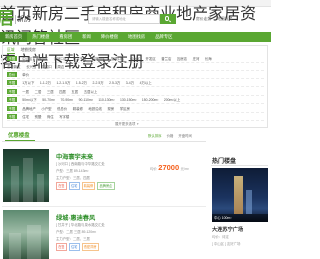 Image resolution: width=320 pixels, height=259 pixels. I want to click on filter-option: 4万以上, so click(146, 82).